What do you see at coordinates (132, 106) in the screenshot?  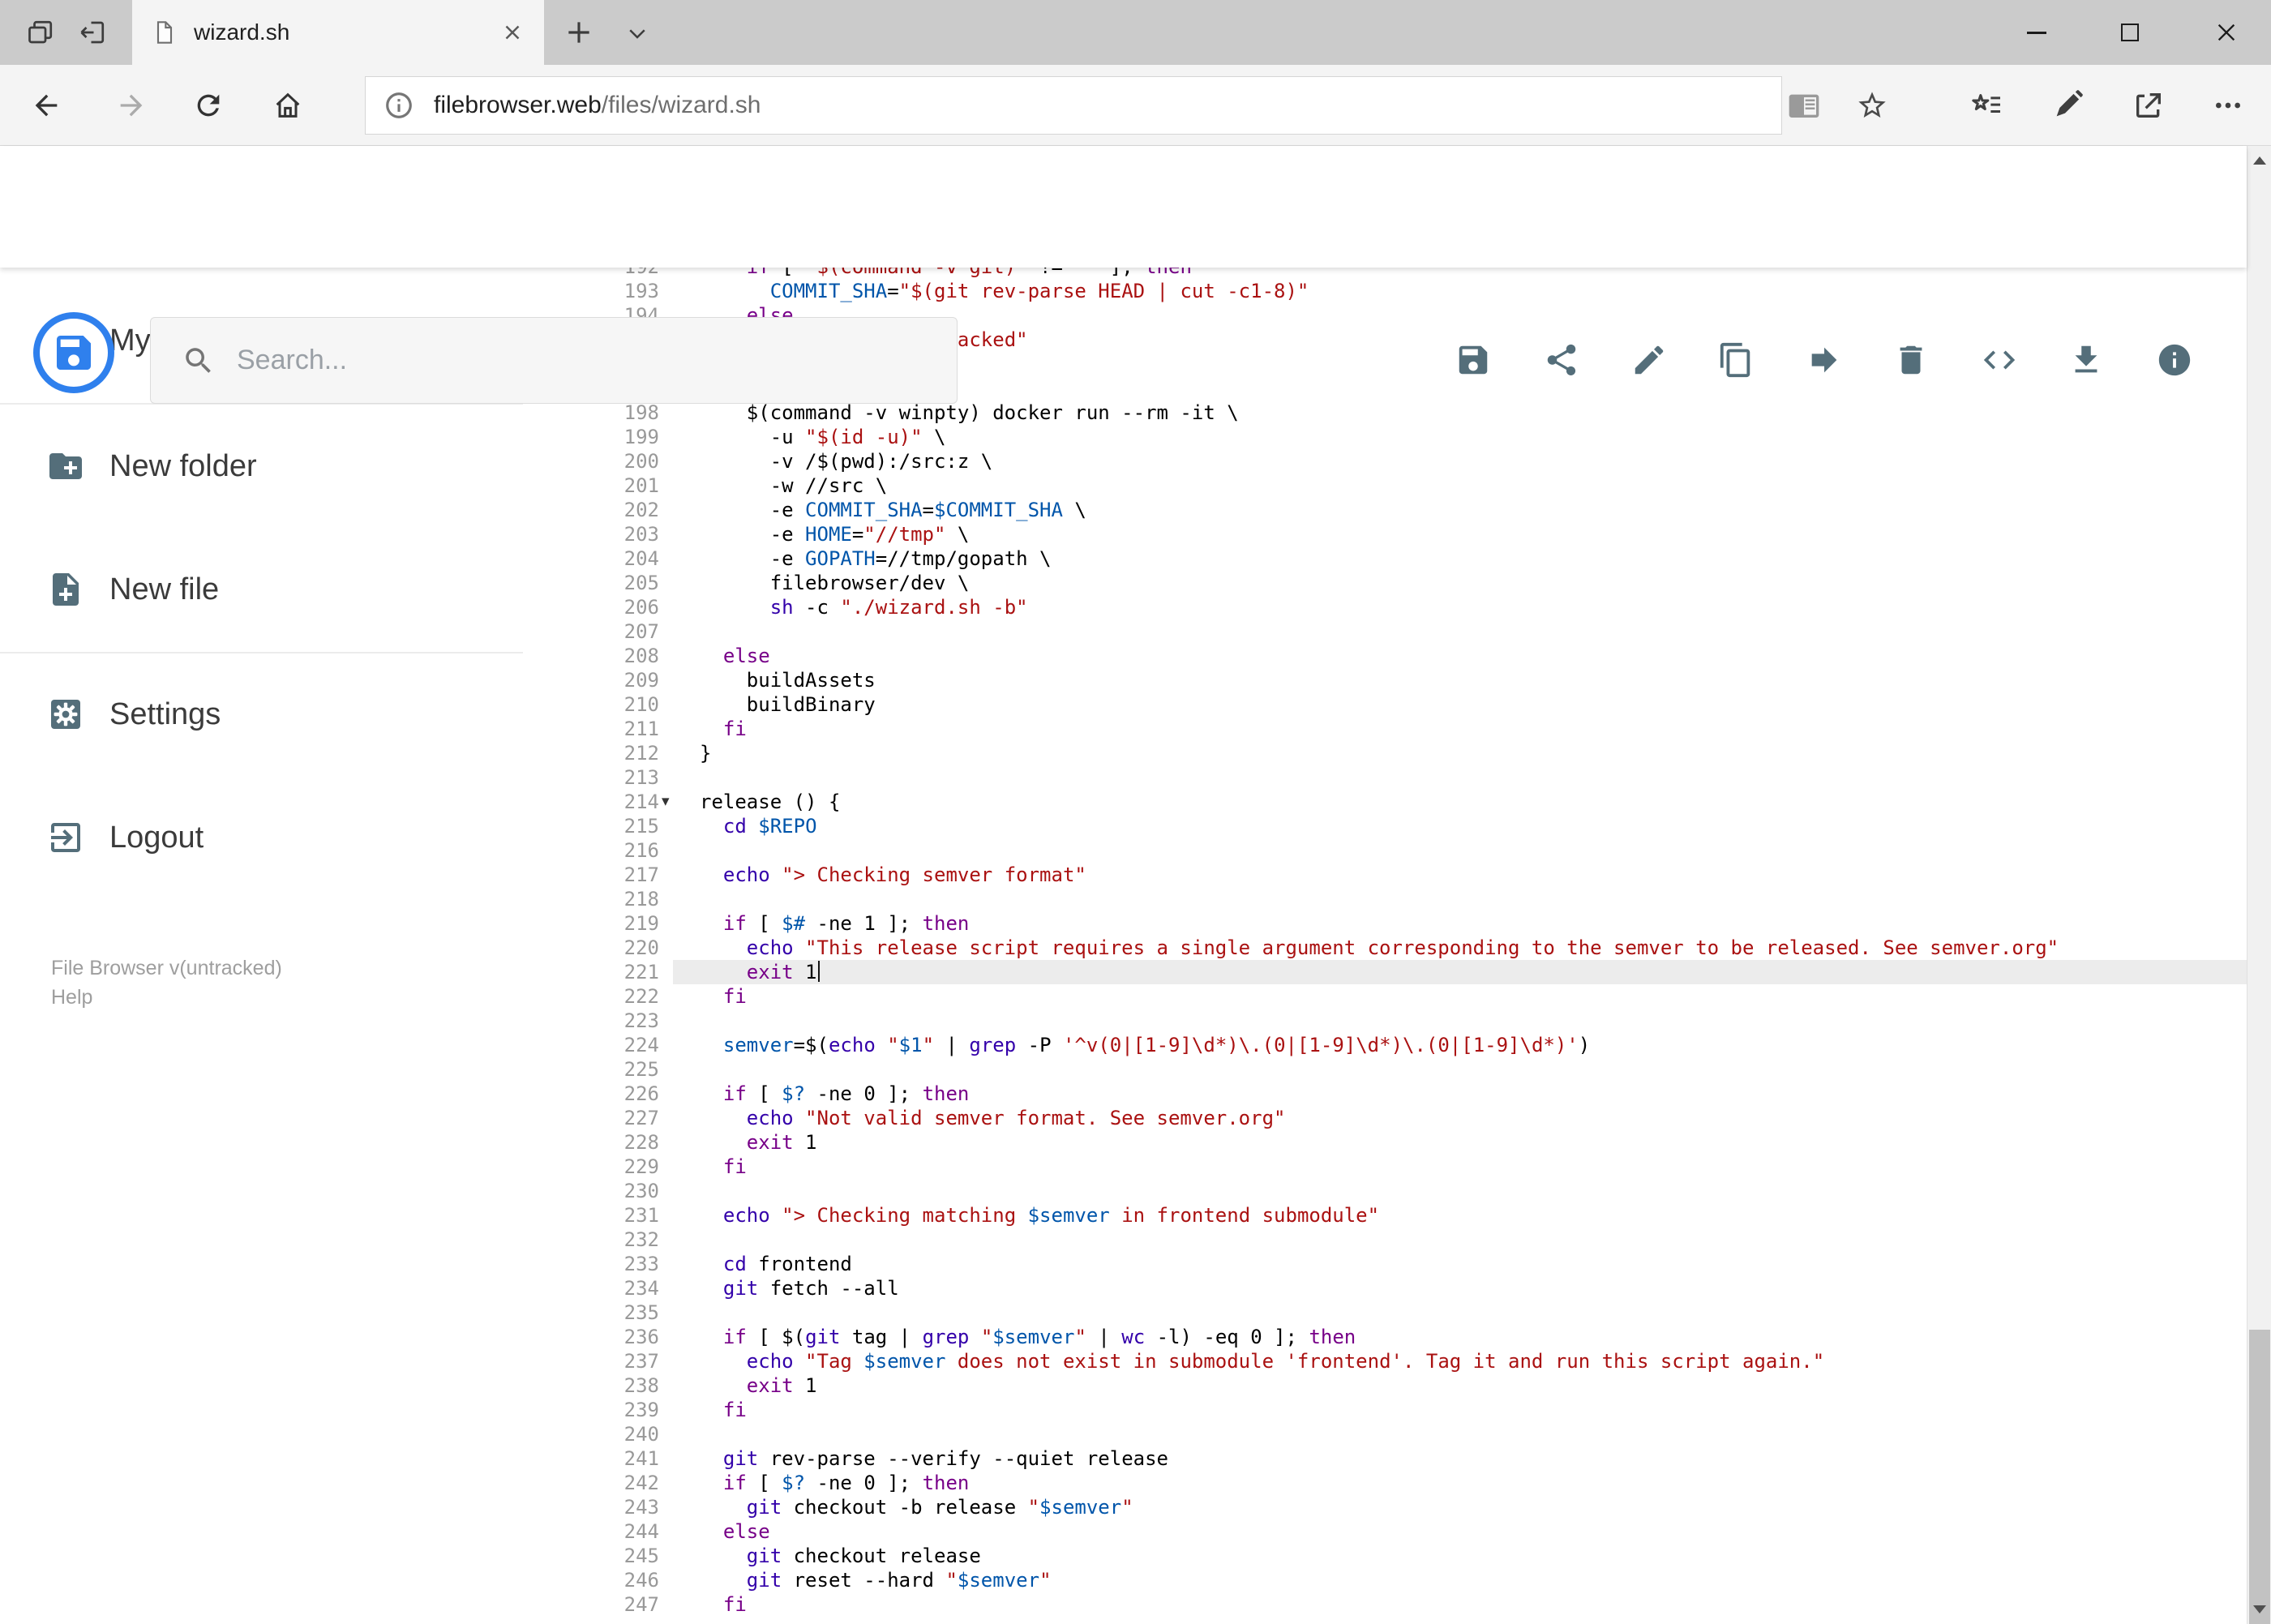 I see `forward-button` at bounding box center [132, 106].